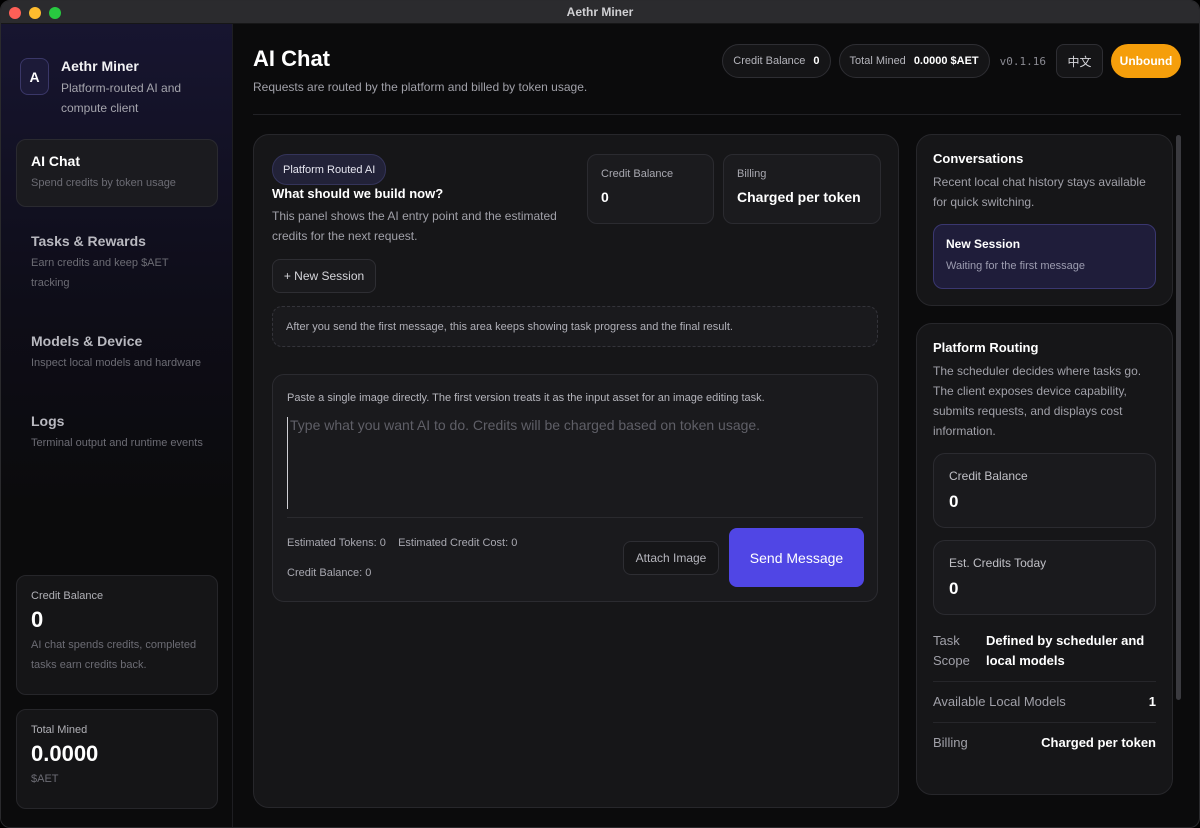 This screenshot has width=1200, height=828. Describe the element at coordinates (117, 759) in the screenshot. I see `sidebar-mined-card: Total Mined 0.0000 $AET` at that location.